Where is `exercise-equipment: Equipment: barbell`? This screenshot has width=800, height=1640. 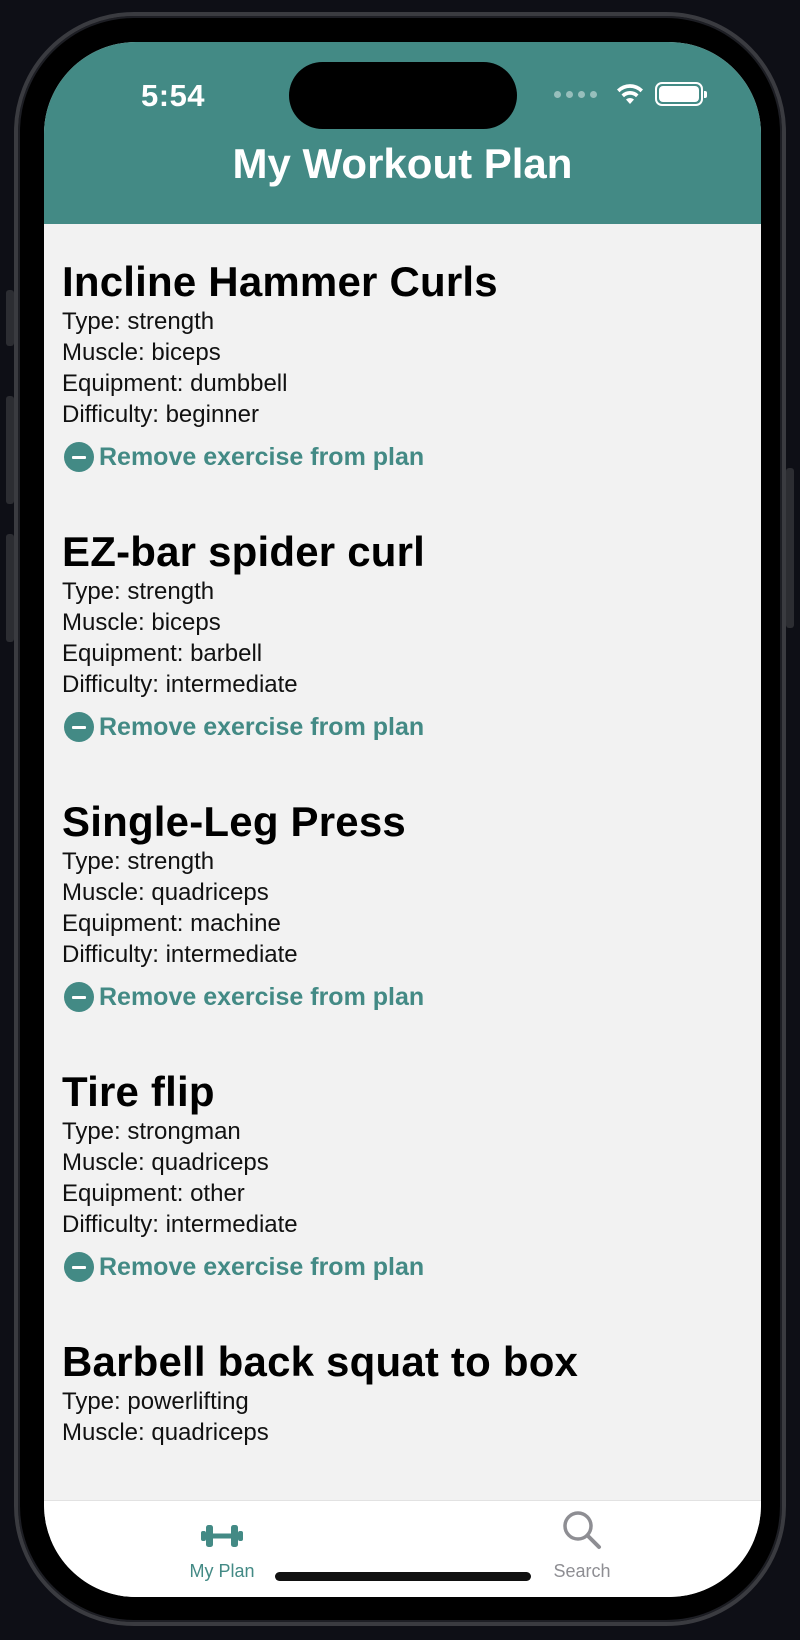
exercise-equipment: Equipment: barbell is located at coordinates (162, 653).